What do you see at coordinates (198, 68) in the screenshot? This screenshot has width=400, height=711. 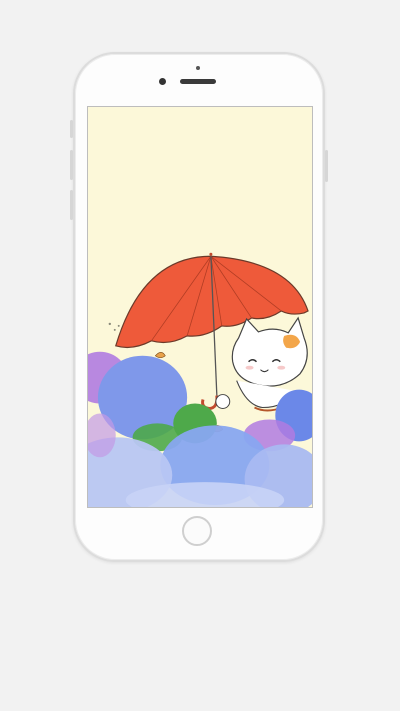 I see `proximity-sensor` at bounding box center [198, 68].